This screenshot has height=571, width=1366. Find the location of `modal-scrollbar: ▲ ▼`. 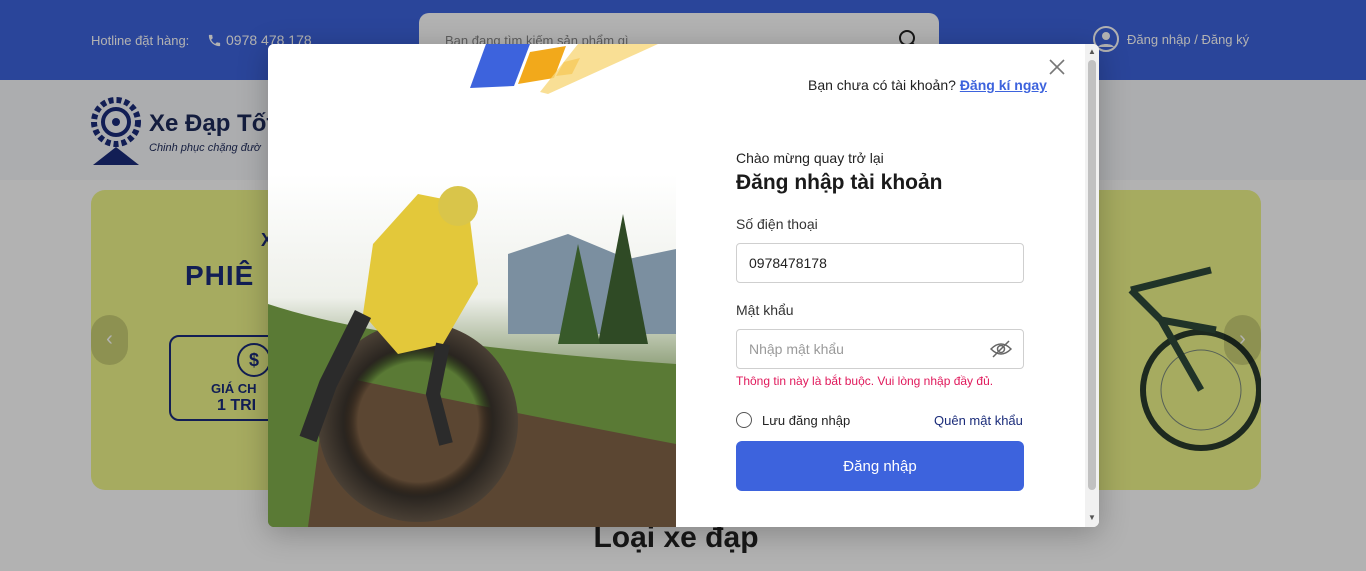

modal-scrollbar: ▲ ▼ is located at coordinates (1092, 285).